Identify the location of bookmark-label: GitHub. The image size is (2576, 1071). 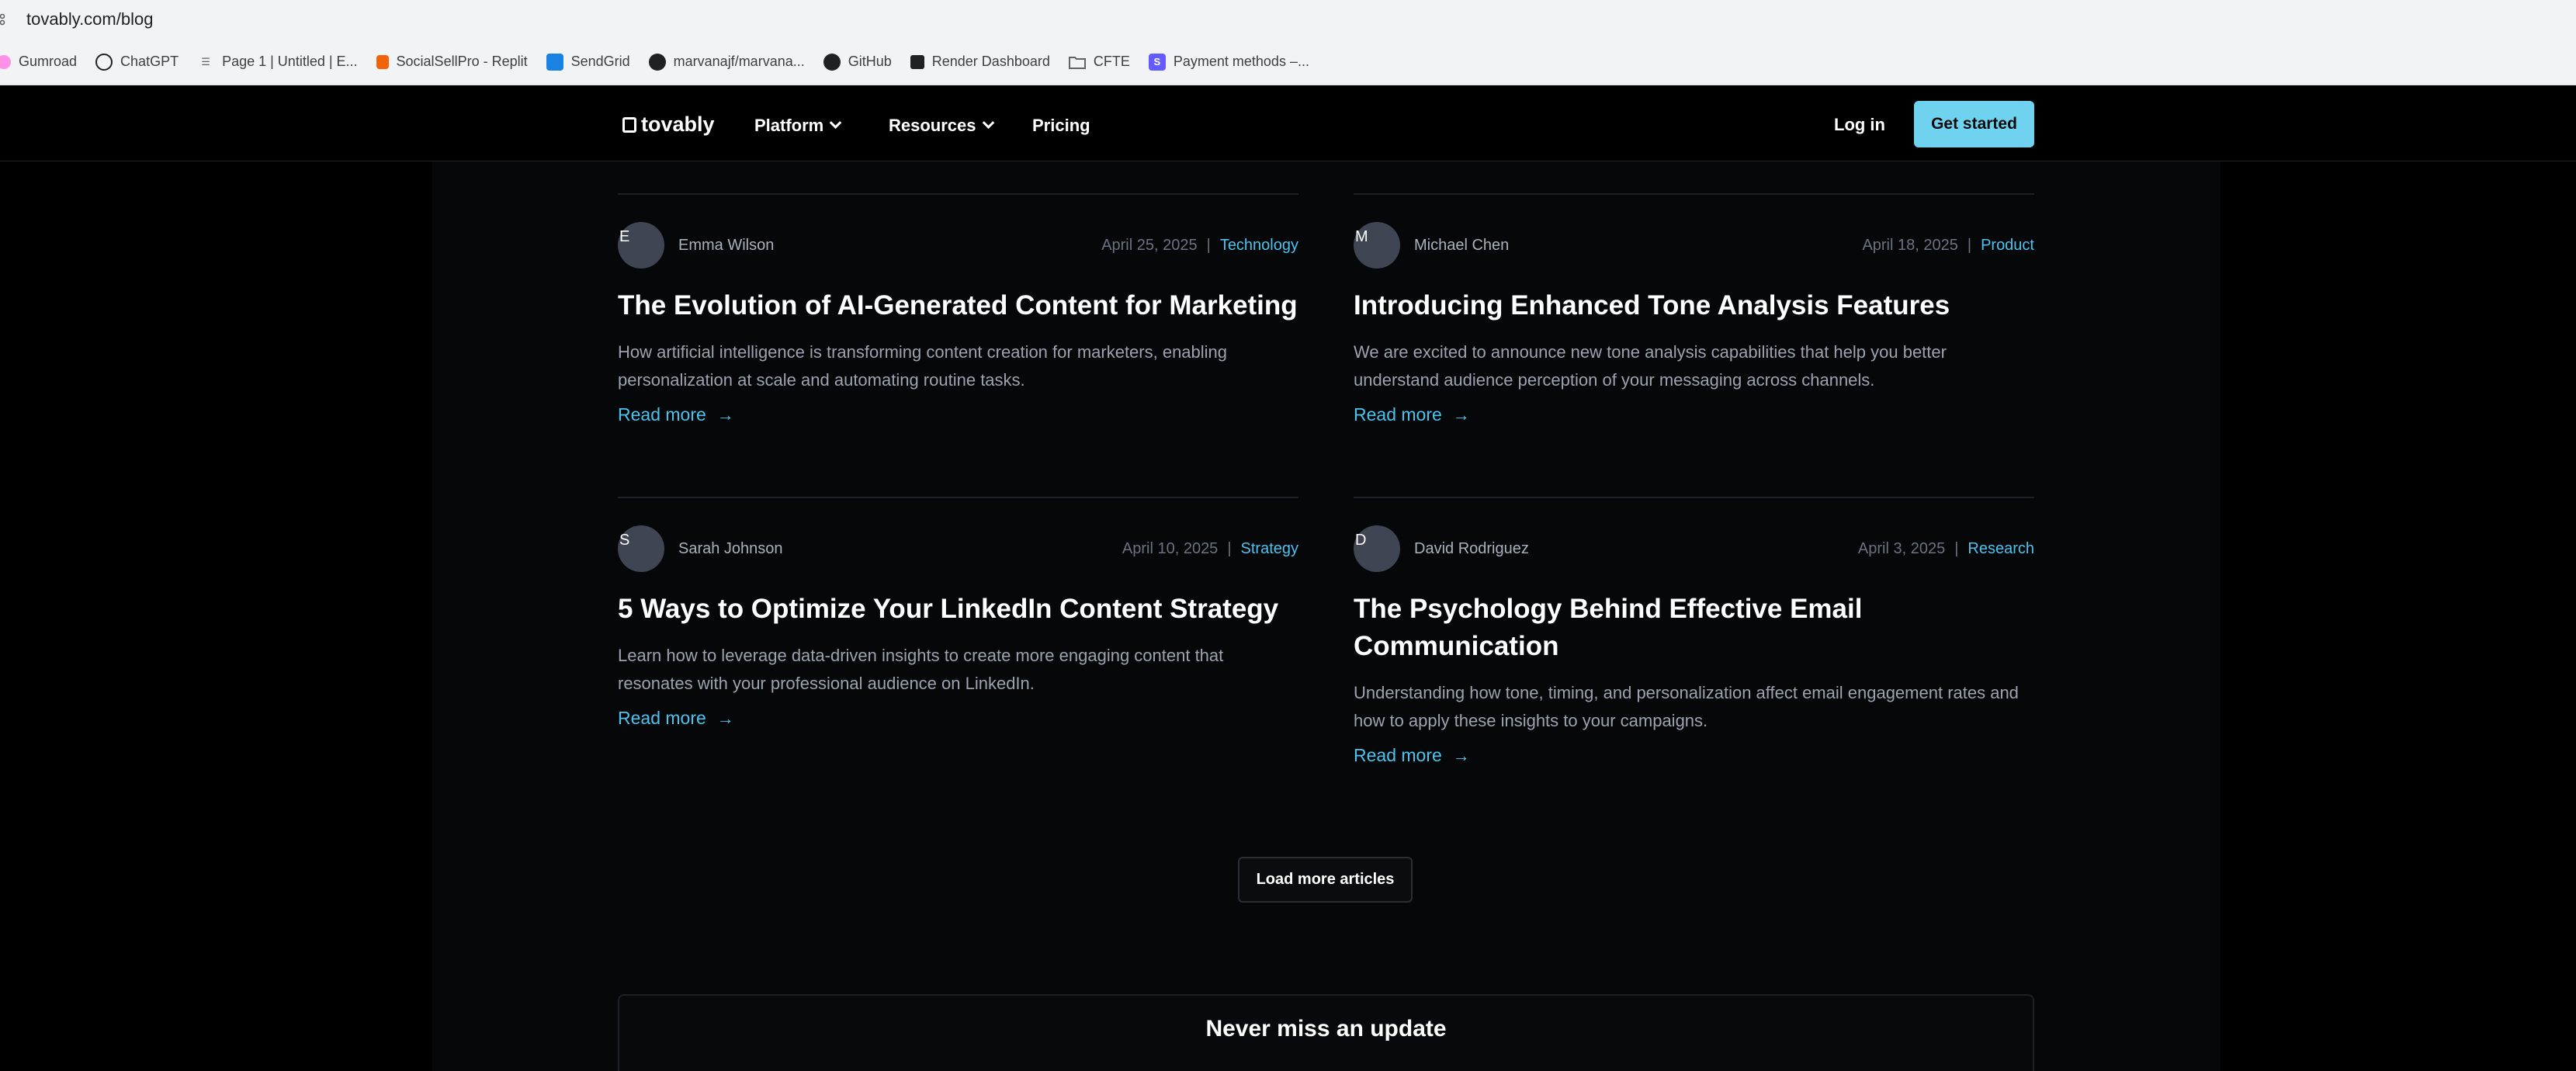
(870, 62).